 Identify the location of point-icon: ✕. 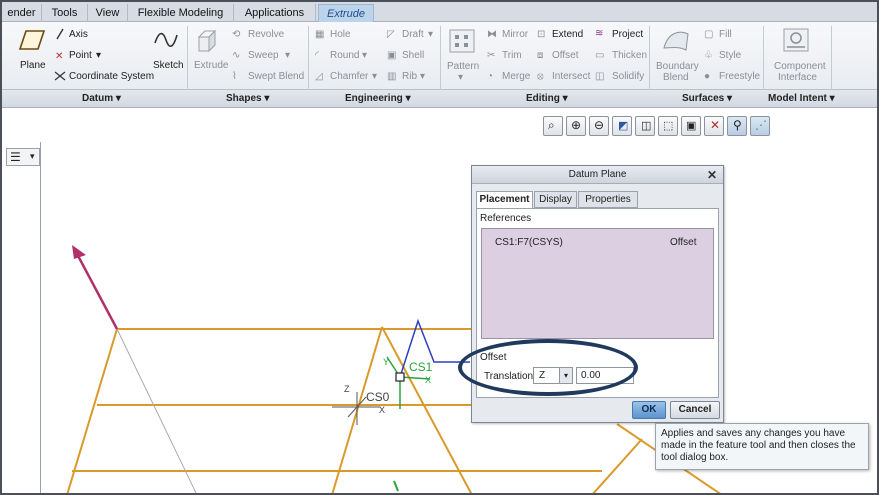
(59, 56).